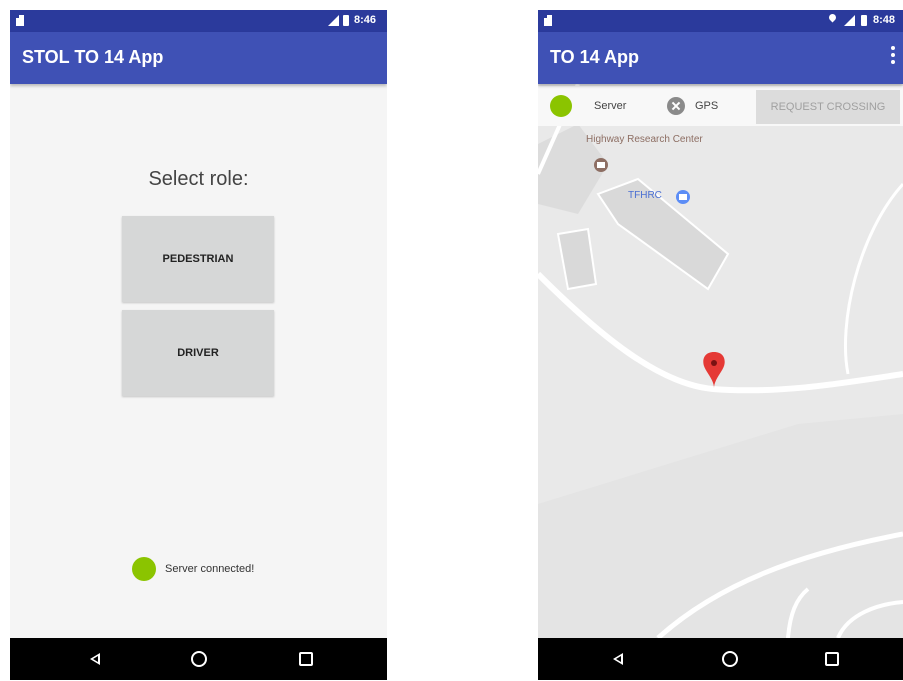 This screenshot has height=681, width=903. Describe the element at coordinates (832, 17) in the screenshot. I see `location-status-icon` at that location.